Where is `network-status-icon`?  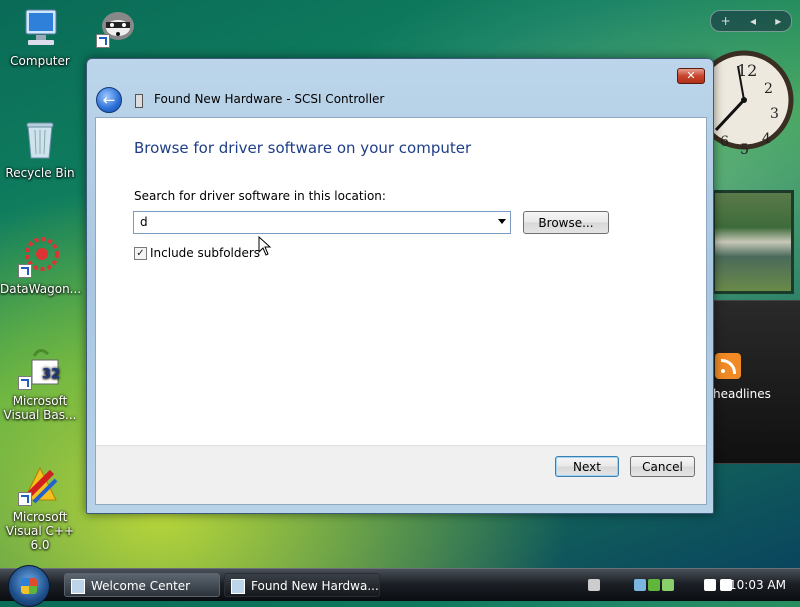
network-status-icon is located at coordinates (710, 585).